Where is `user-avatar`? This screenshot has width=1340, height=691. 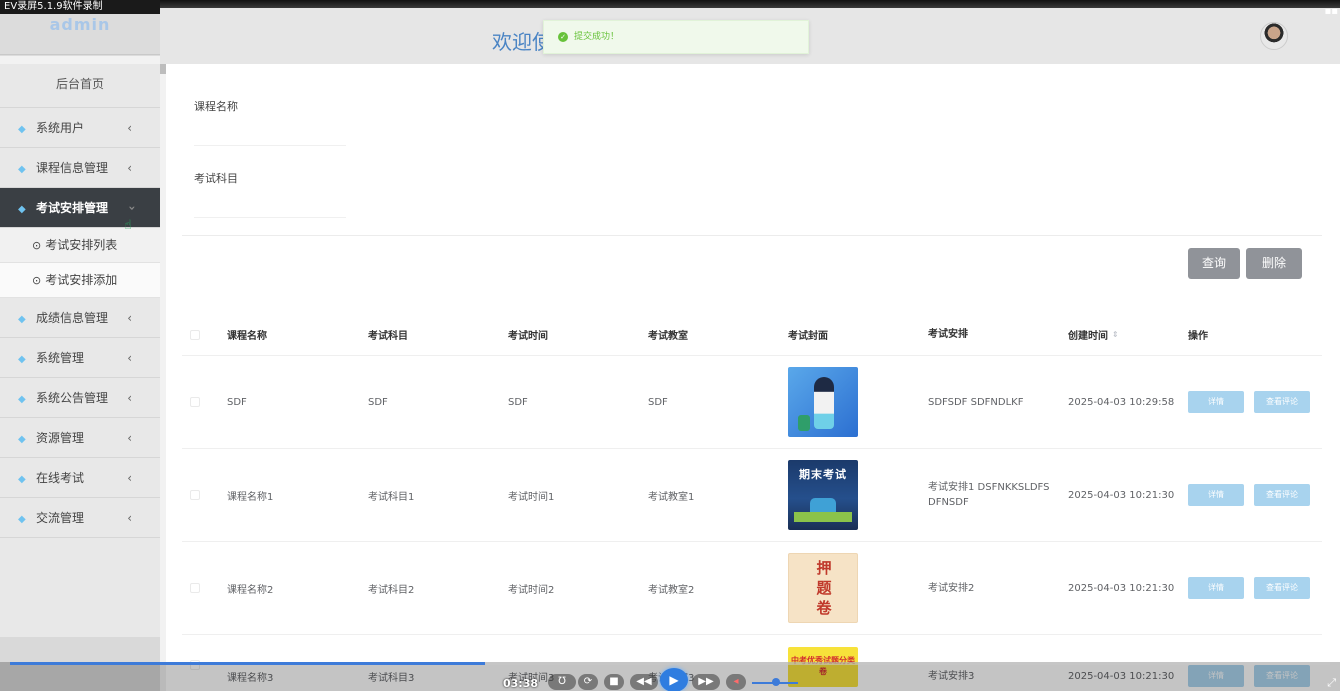
user-avatar is located at coordinates (1274, 36).